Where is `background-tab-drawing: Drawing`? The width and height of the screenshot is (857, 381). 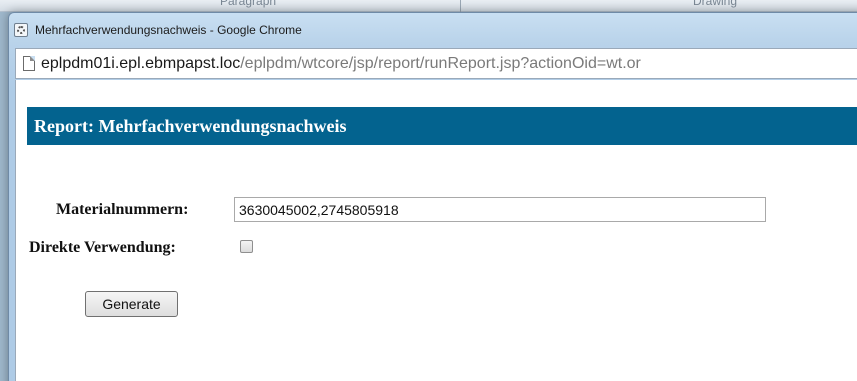
background-tab-drawing: Drawing is located at coordinates (715, 4).